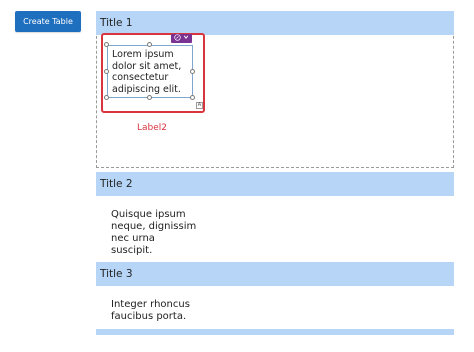  I want to click on section-1-title: Title 1, so click(275, 23).